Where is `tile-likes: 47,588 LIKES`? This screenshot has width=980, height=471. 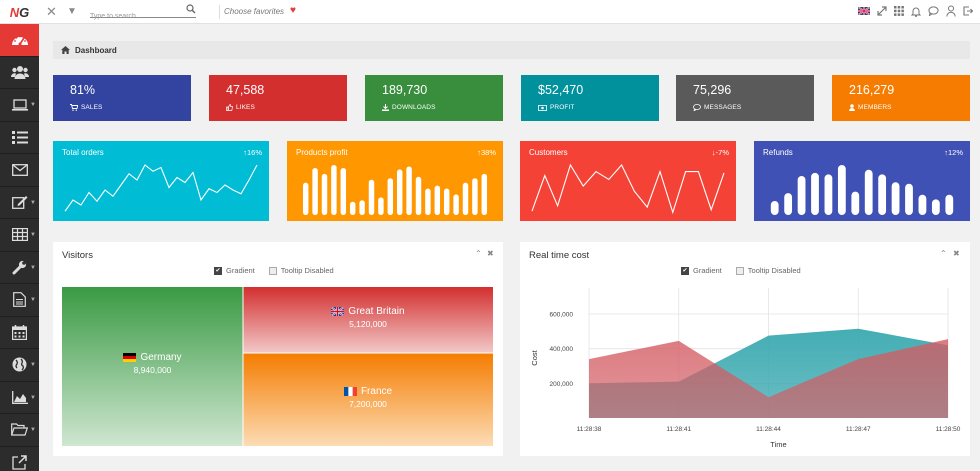 tile-likes: 47,588 LIKES is located at coordinates (278, 98).